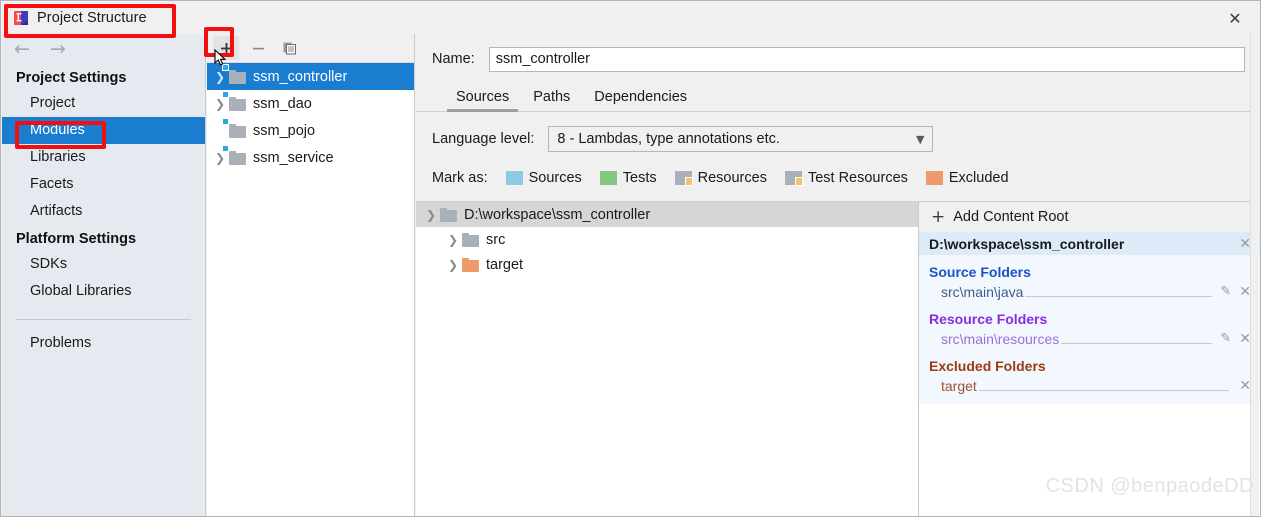  I want to click on tree-row-target: ❯ target, so click(667, 264).